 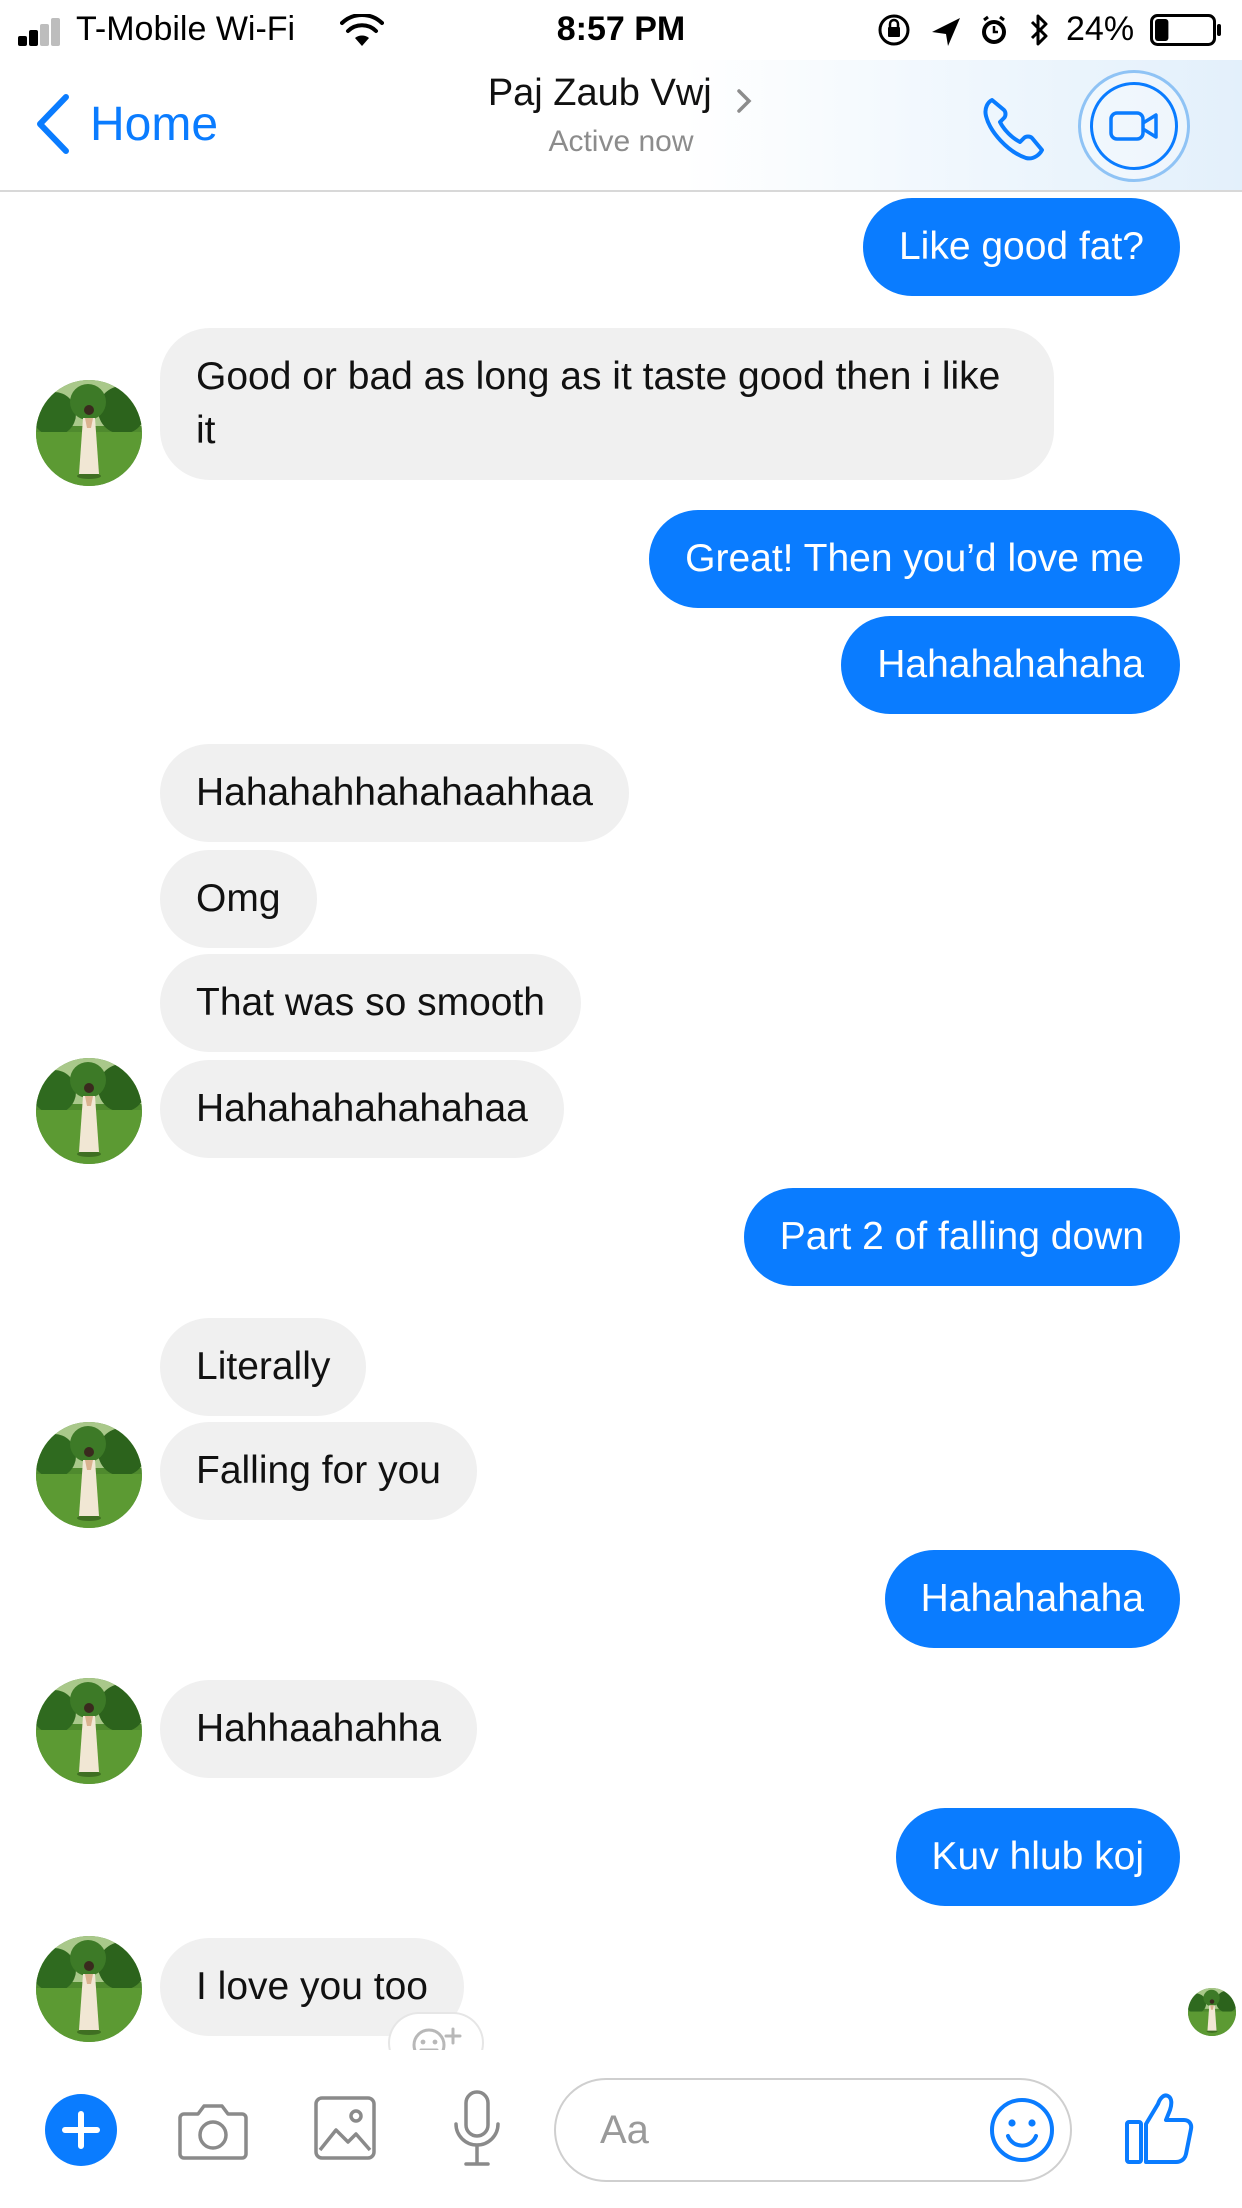 I want to click on microphone-icon, so click(x=477, y=2130).